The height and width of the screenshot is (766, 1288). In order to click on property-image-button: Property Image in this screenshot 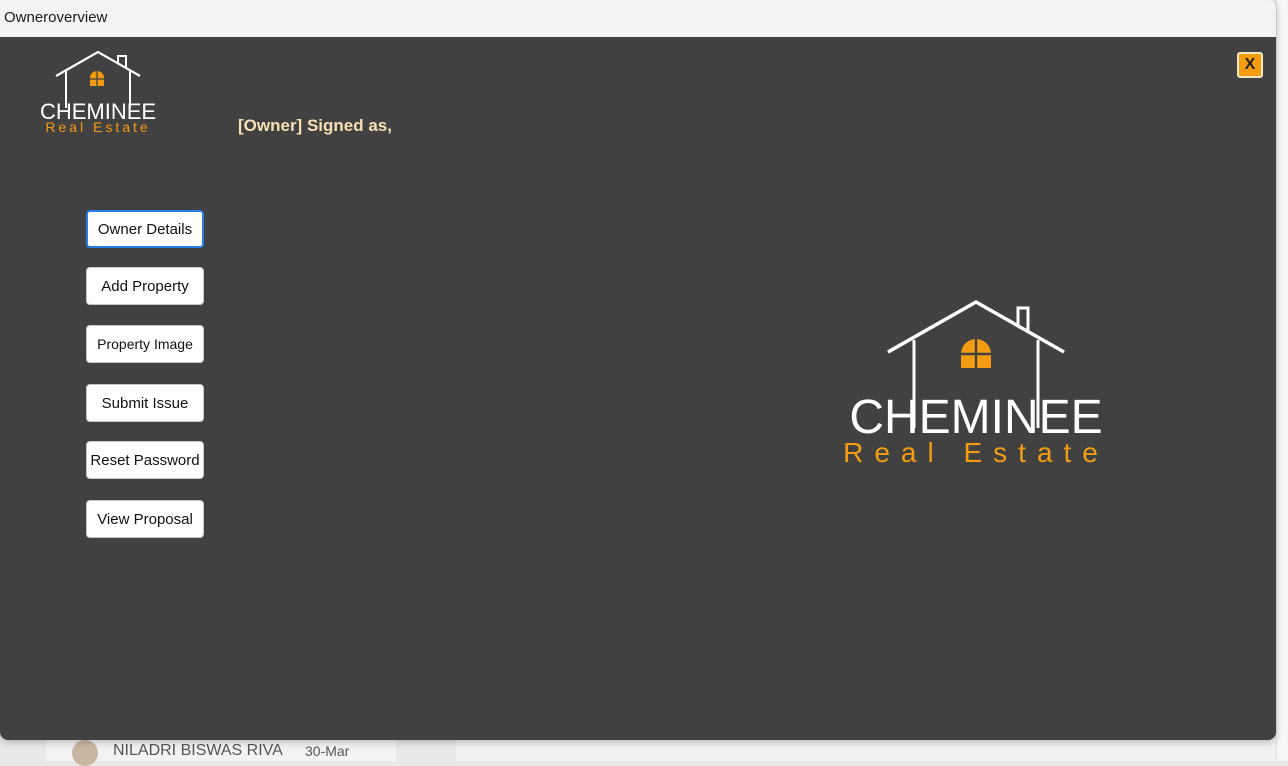, I will do `click(145, 344)`.